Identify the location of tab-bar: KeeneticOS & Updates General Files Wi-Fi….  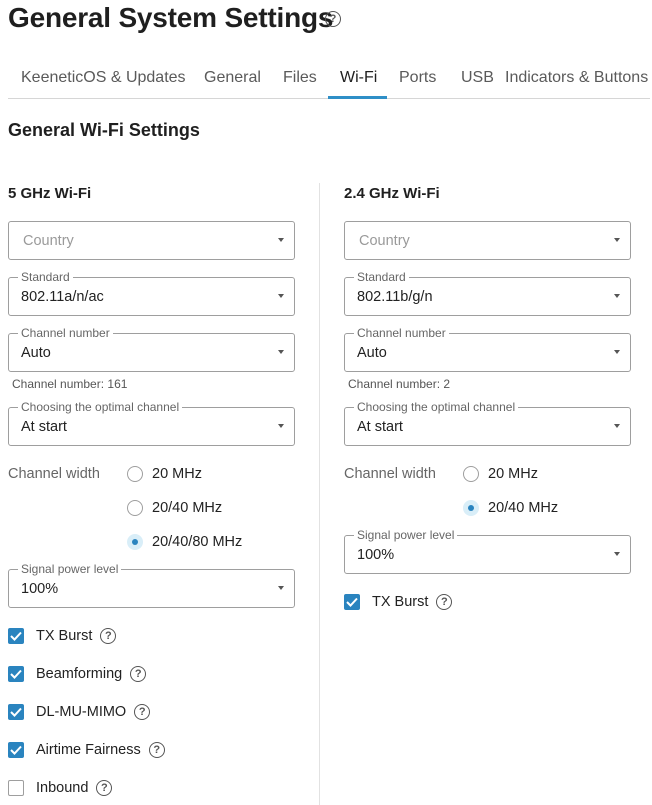
(329, 78).